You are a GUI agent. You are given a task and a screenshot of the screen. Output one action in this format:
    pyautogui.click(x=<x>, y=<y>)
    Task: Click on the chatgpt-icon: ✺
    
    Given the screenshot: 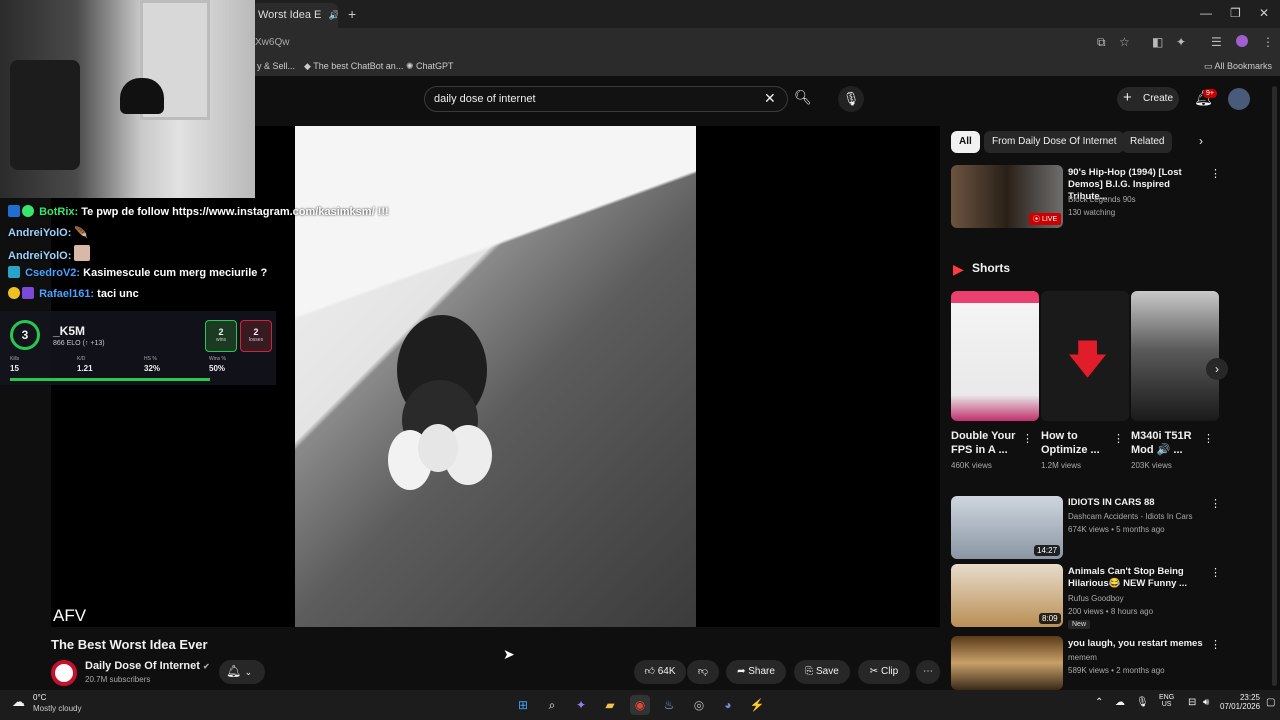 What is the action you would take?
    pyautogui.click(x=411, y=66)
    